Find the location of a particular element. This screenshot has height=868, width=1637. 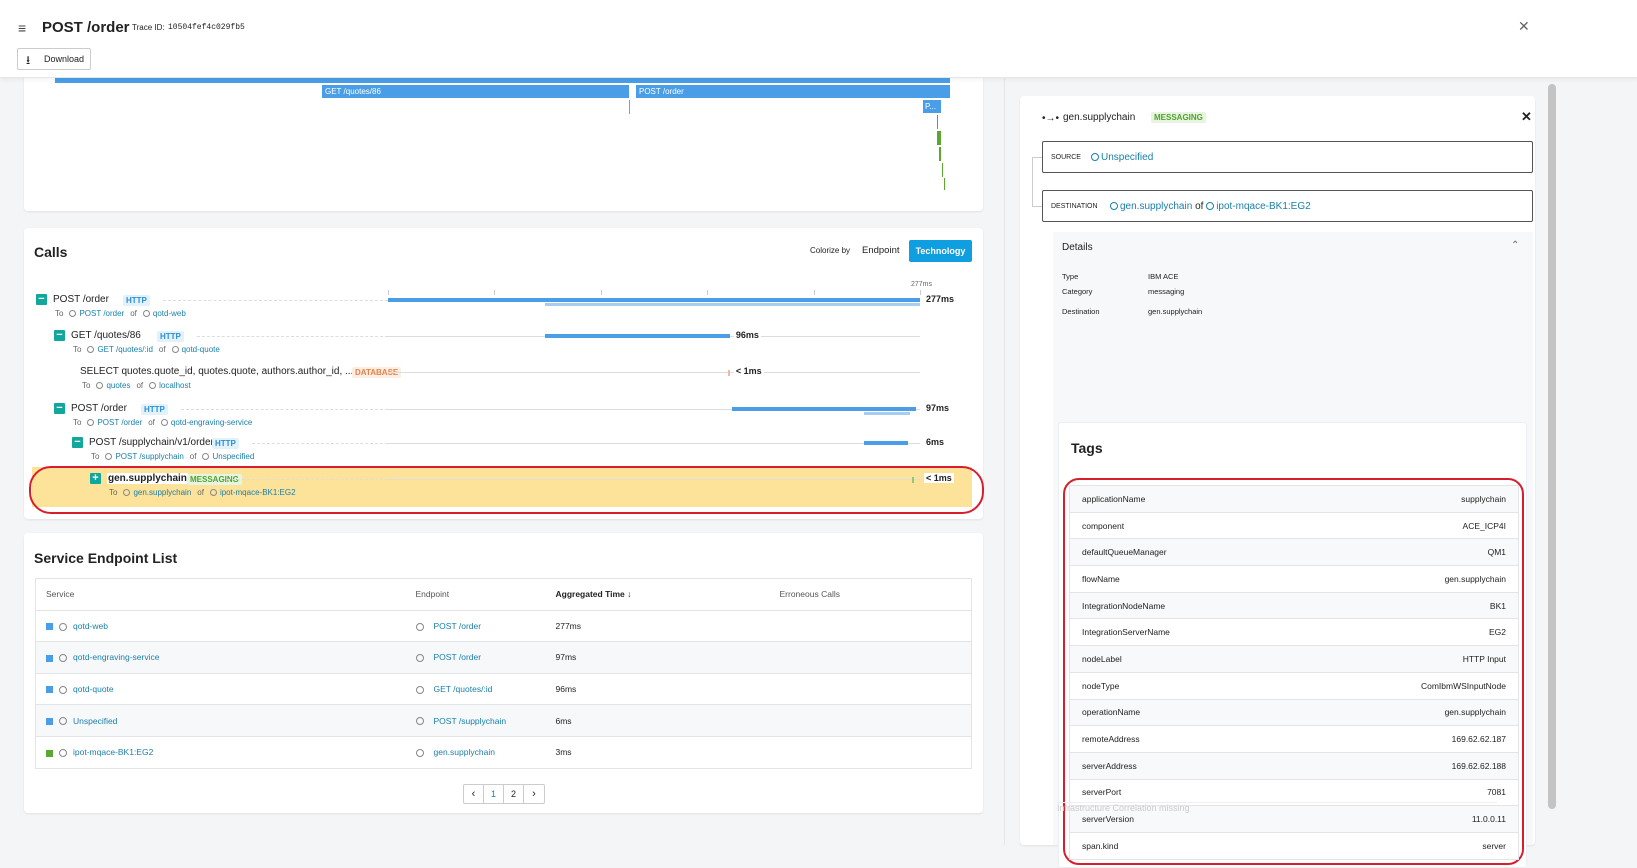

row-track is located at coordinates (654, 372).